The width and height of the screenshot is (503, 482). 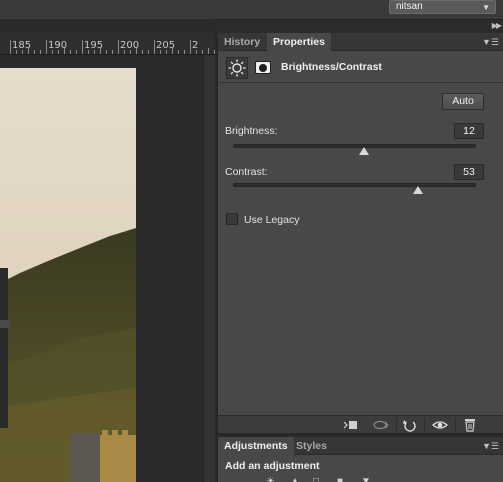 What do you see at coordinates (251, 10) in the screenshot?
I see `application-bar: nitsan ▼` at bounding box center [251, 10].